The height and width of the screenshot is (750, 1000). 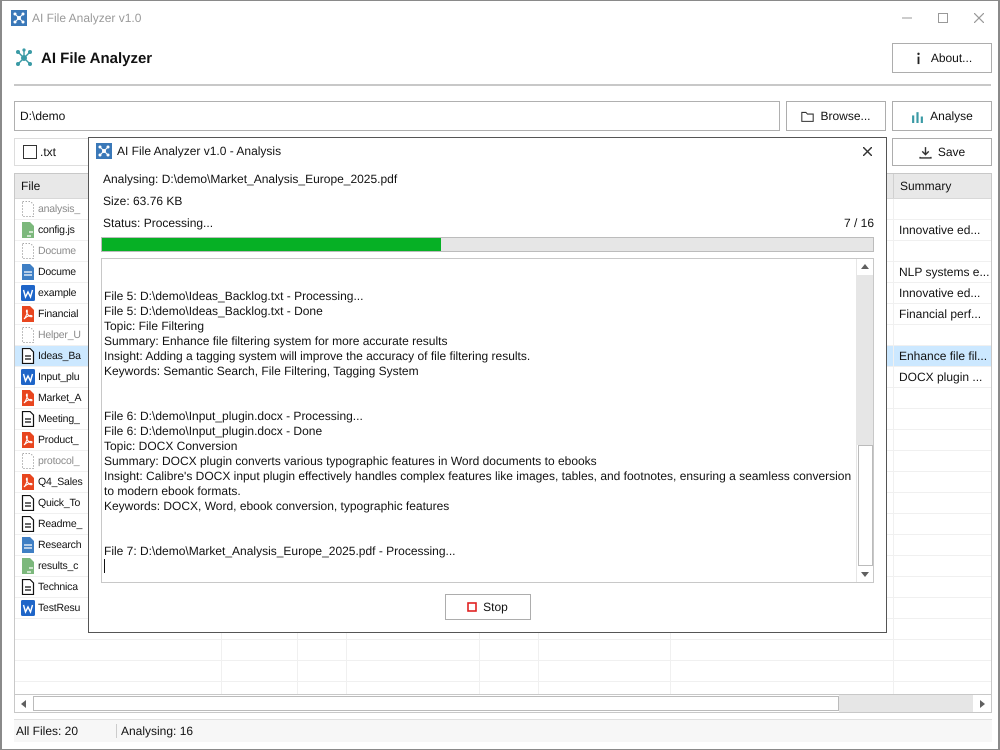 What do you see at coordinates (58, 440) in the screenshot?
I see `file-name: Product_` at bounding box center [58, 440].